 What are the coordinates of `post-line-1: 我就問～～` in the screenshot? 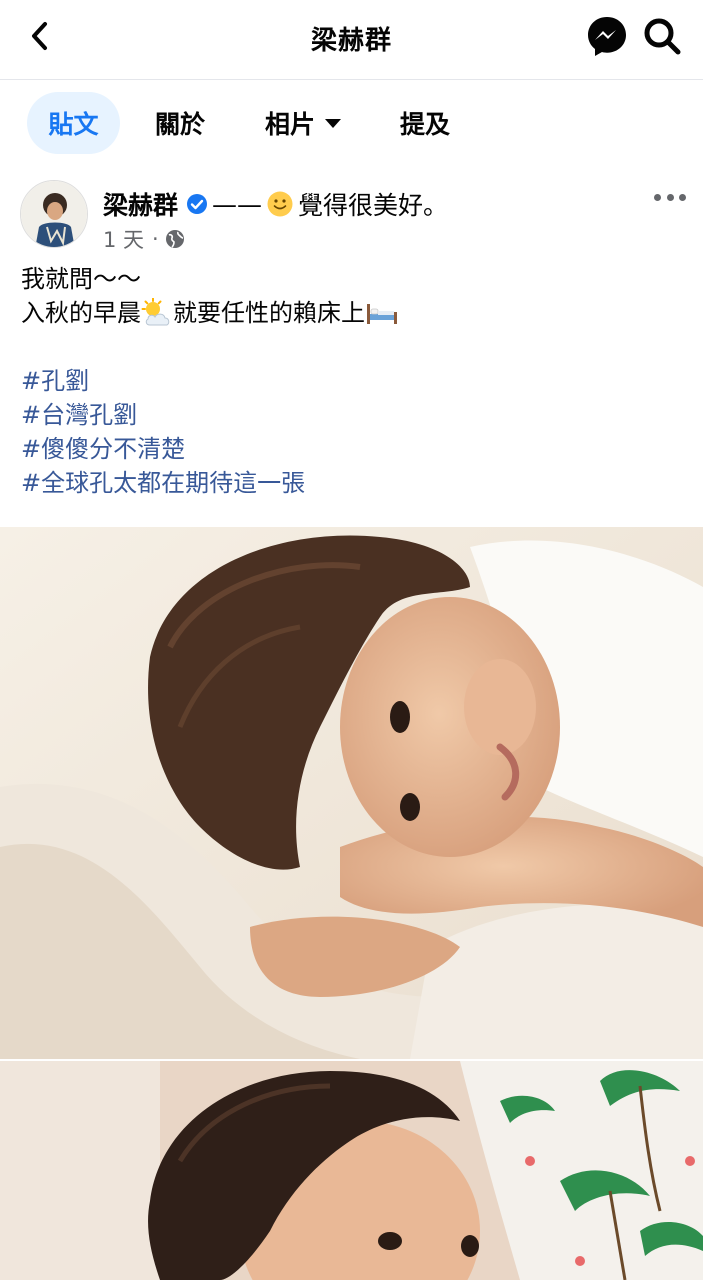 It's located at (81, 279).